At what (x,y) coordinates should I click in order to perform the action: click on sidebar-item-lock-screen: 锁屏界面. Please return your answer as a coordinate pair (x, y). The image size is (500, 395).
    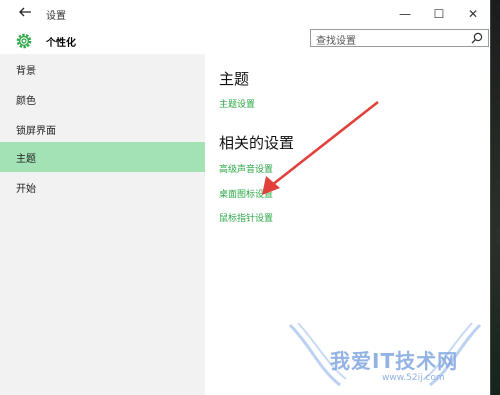
    Looking at the image, I should click on (102, 129).